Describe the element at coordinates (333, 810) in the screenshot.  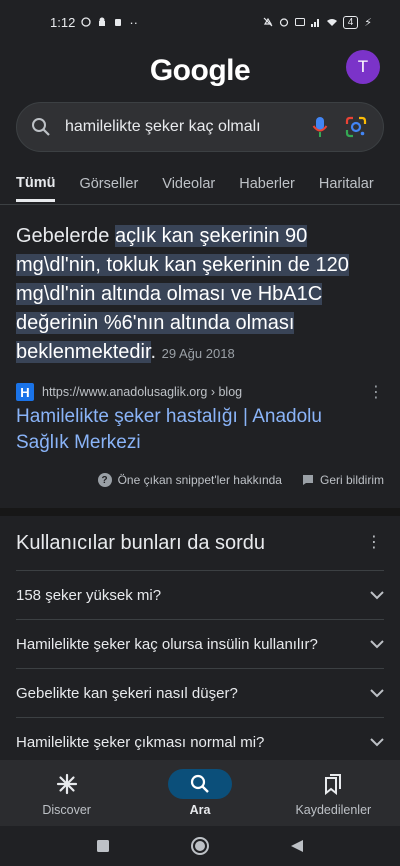
I see `nav-saved-label: Kaydedilenler` at that location.